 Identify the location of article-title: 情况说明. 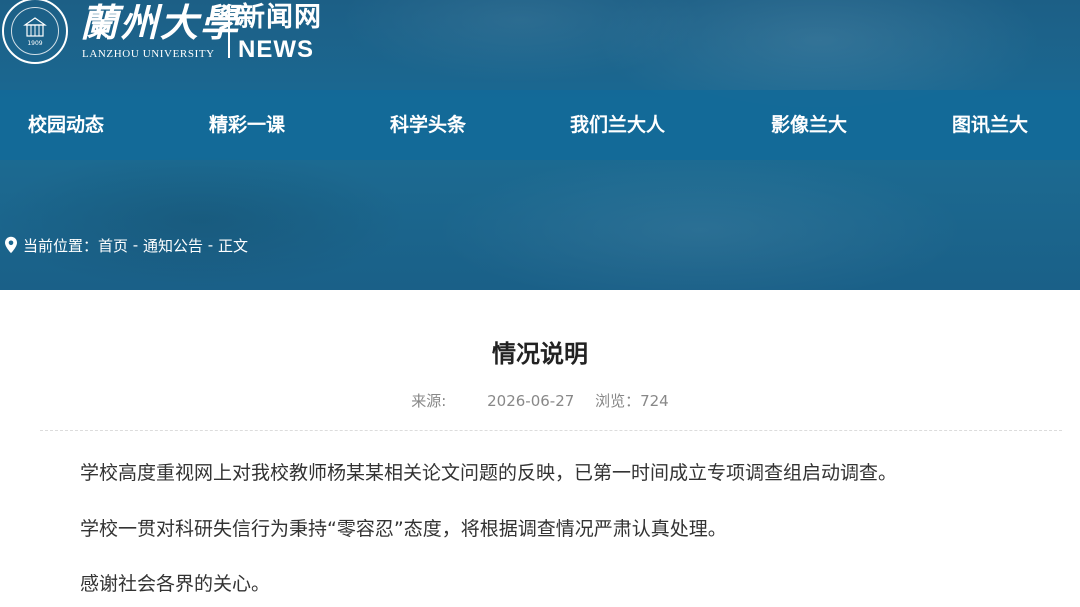
(540, 354).